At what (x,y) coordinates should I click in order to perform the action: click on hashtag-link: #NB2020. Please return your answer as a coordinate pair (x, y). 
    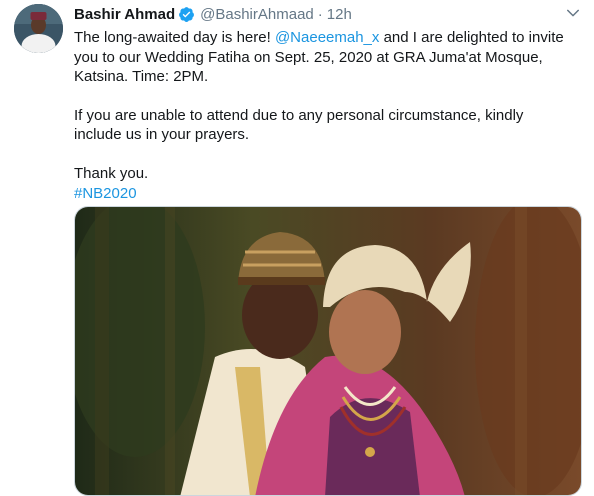
    Looking at the image, I should click on (105, 193).